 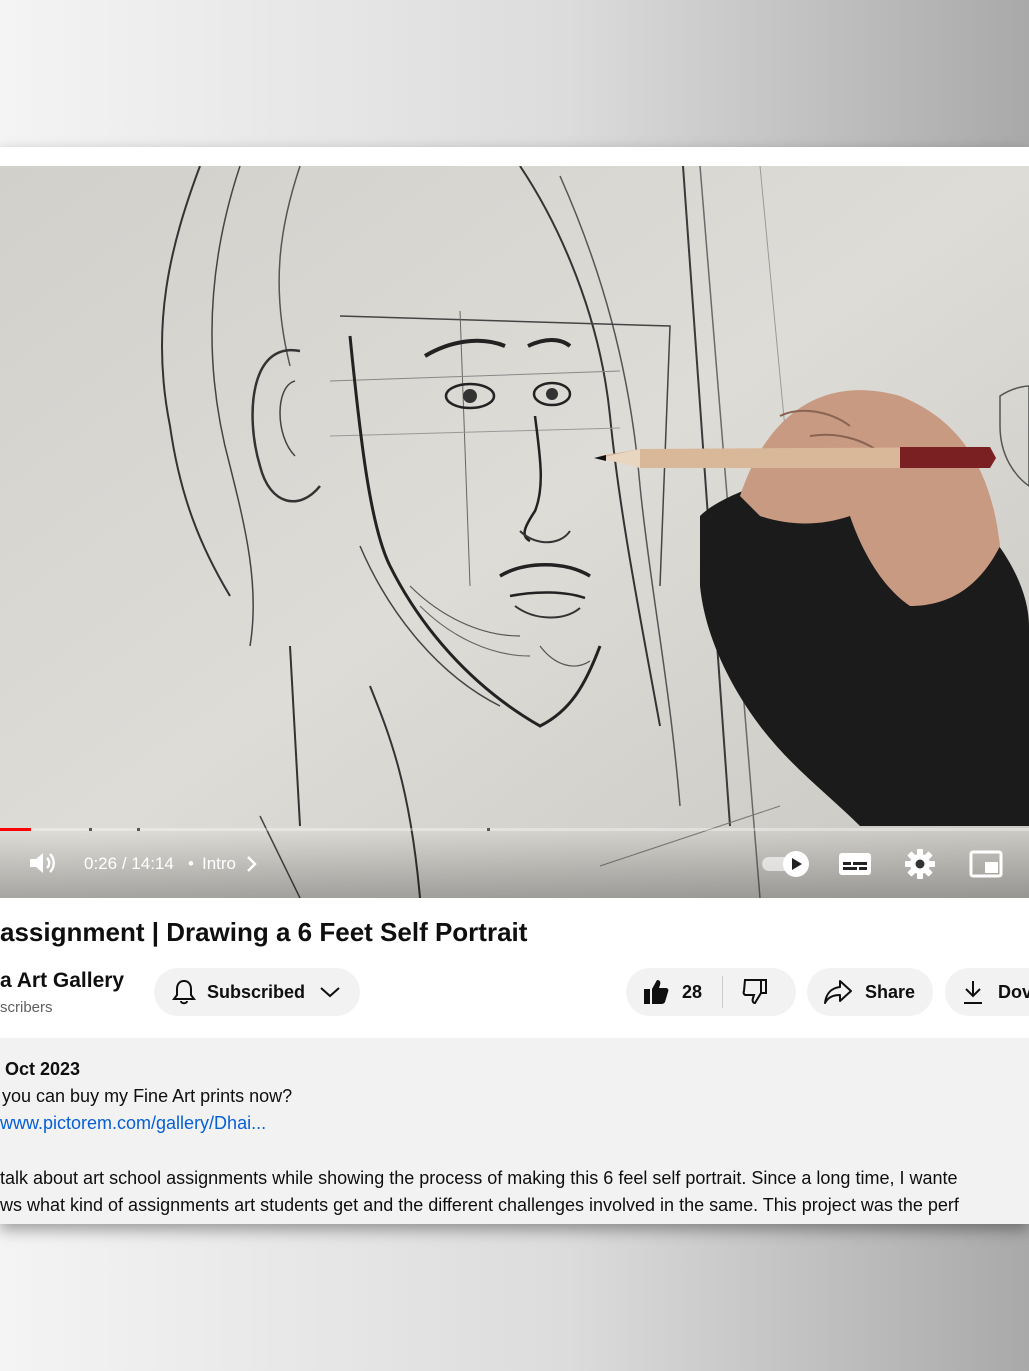 I want to click on chapter-title: Intro, so click(x=219, y=864).